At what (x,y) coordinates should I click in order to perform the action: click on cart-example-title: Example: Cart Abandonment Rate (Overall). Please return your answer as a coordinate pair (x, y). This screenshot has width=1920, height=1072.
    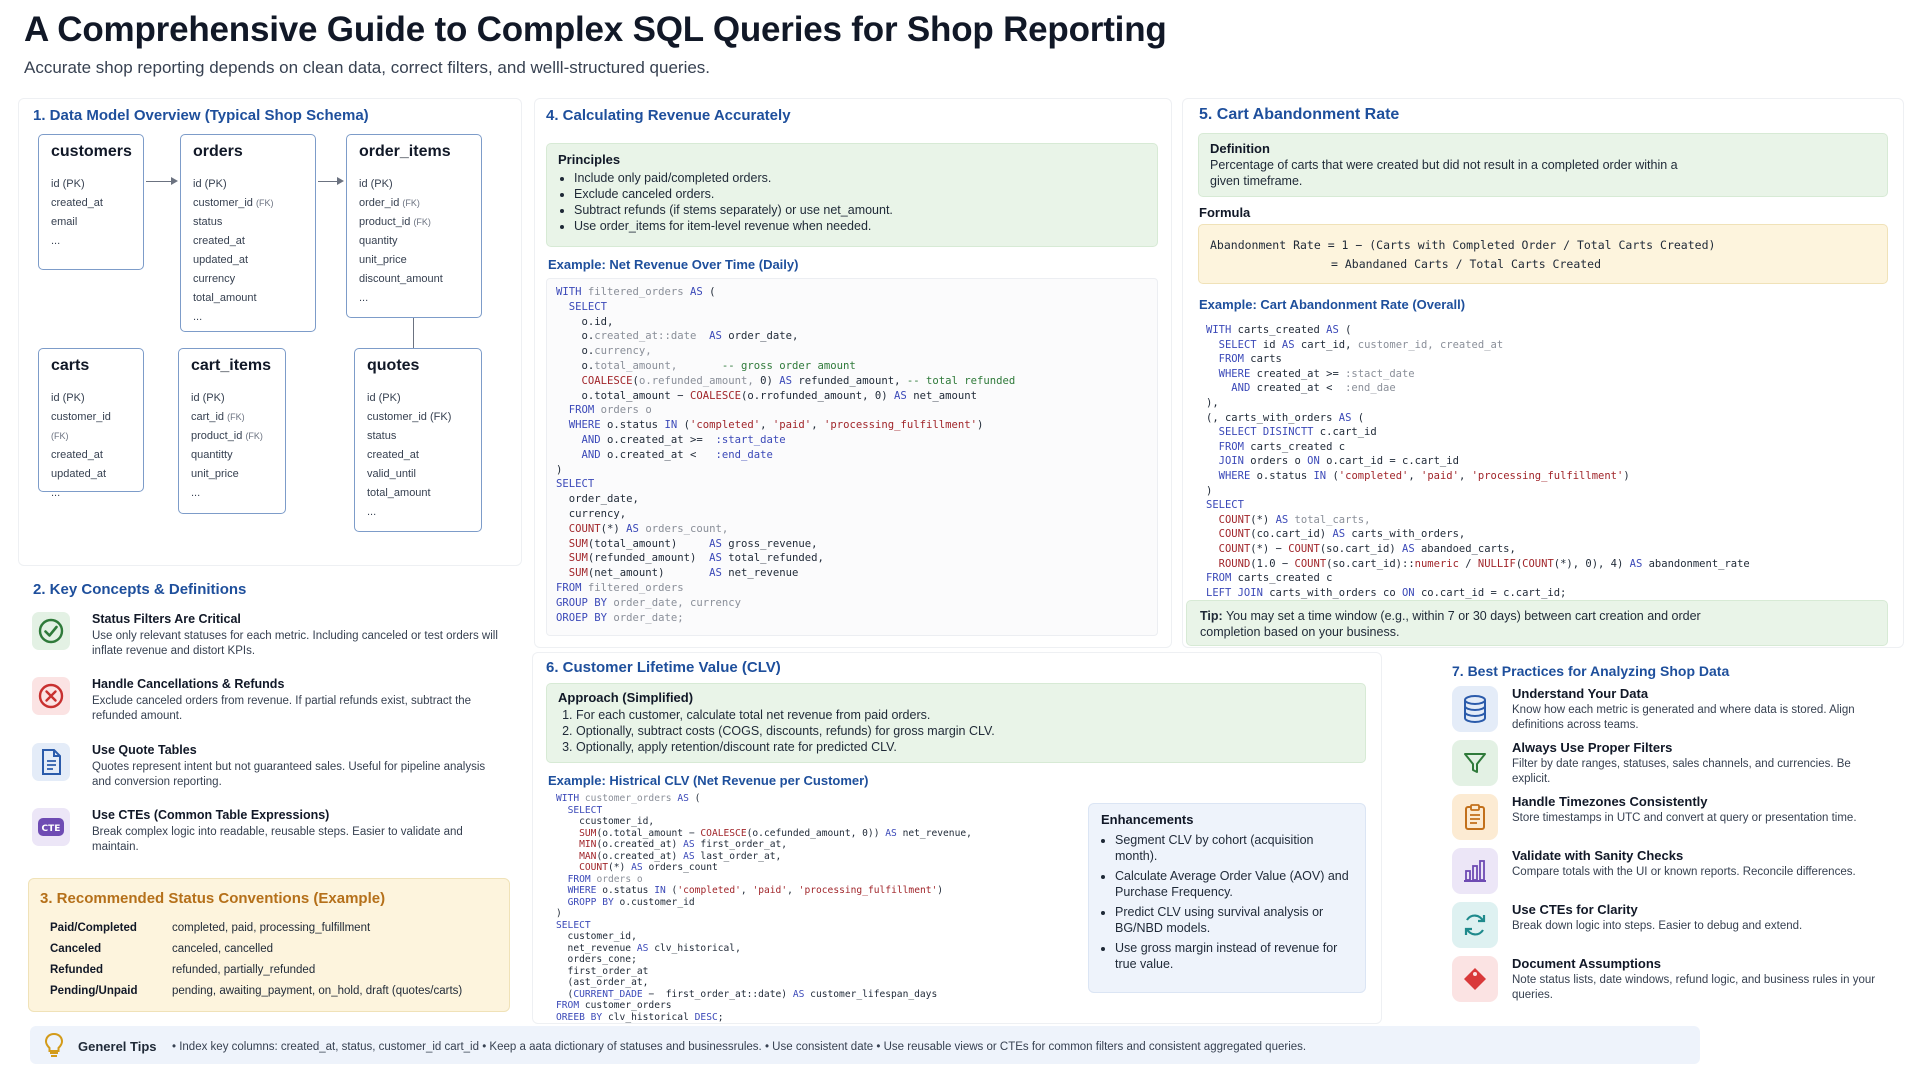
    Looking at the image, I should click on (1332, 304).